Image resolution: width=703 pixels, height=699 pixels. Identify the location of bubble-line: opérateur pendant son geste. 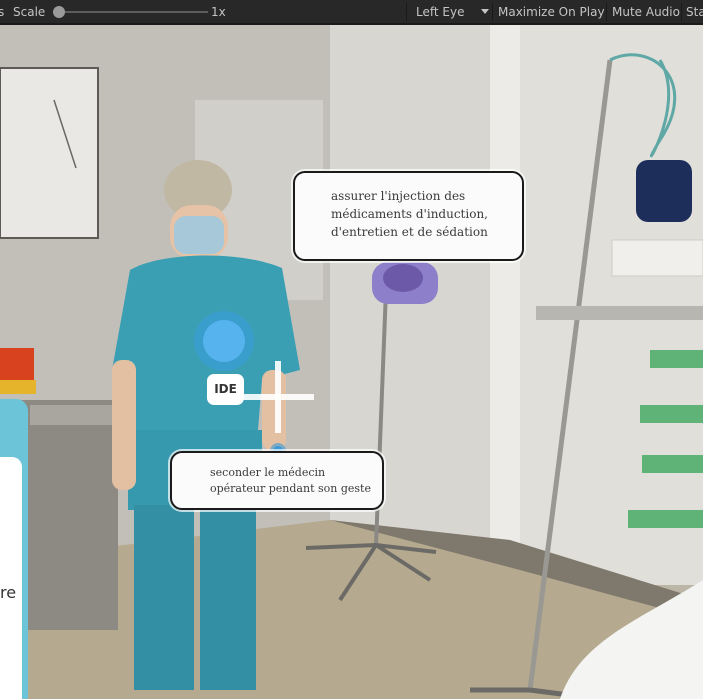
(290, 488).